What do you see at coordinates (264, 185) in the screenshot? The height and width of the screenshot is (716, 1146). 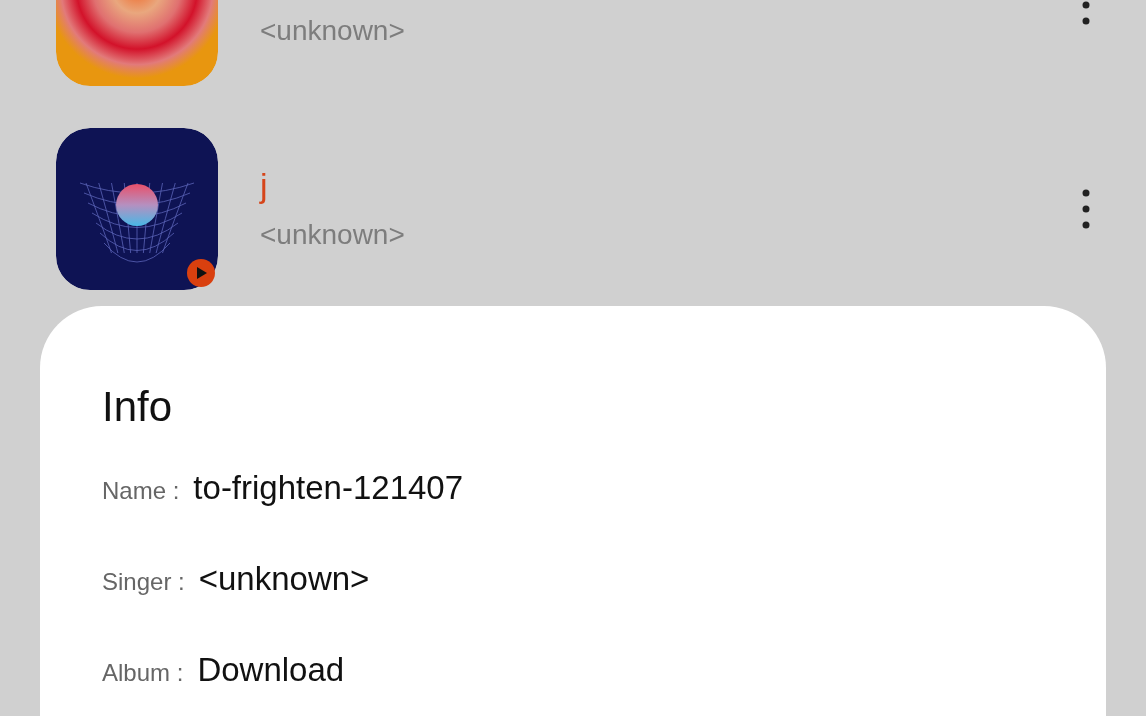 I see `song-title: j` at bounding box center [264, 185].